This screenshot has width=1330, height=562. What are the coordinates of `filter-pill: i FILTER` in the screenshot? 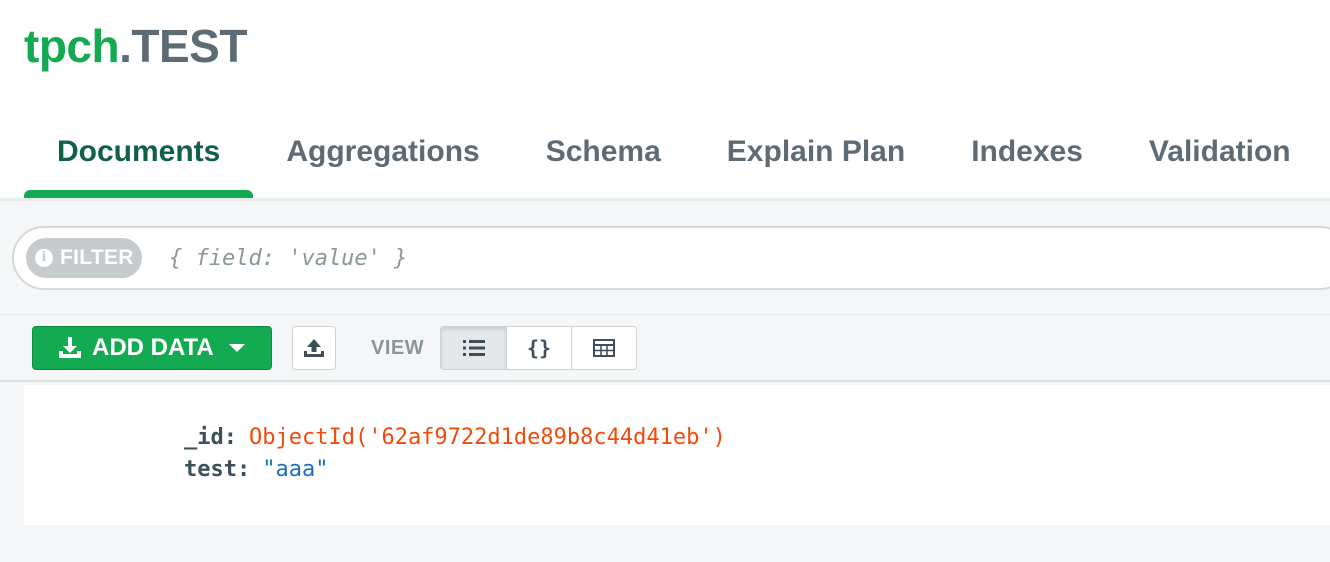 It's located at (84, 258).